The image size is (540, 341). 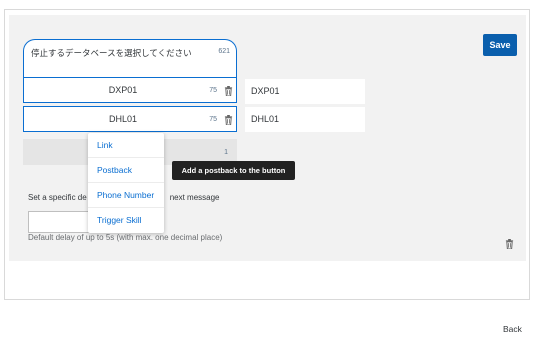 I want to click on tooltip: Add a postback to the button, so click(x=233, y=170).